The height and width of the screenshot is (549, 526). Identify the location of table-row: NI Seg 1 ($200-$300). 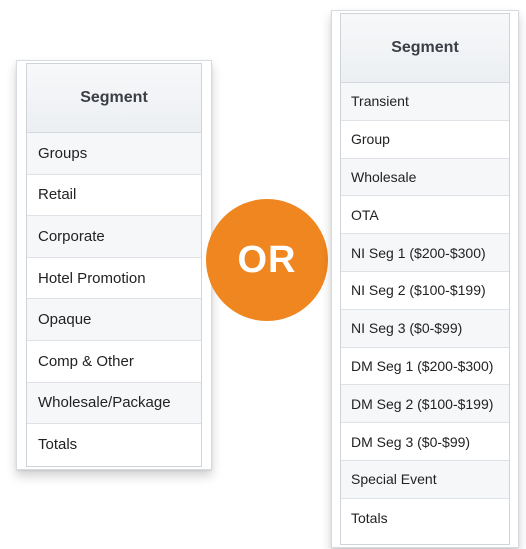
(425, 253).